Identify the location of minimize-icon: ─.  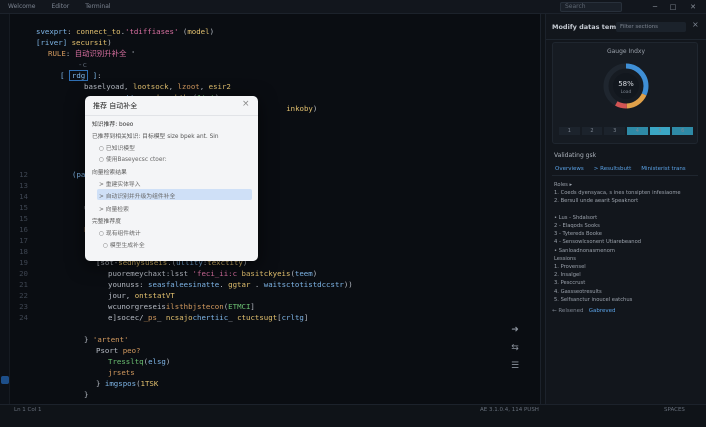
(655, 7).